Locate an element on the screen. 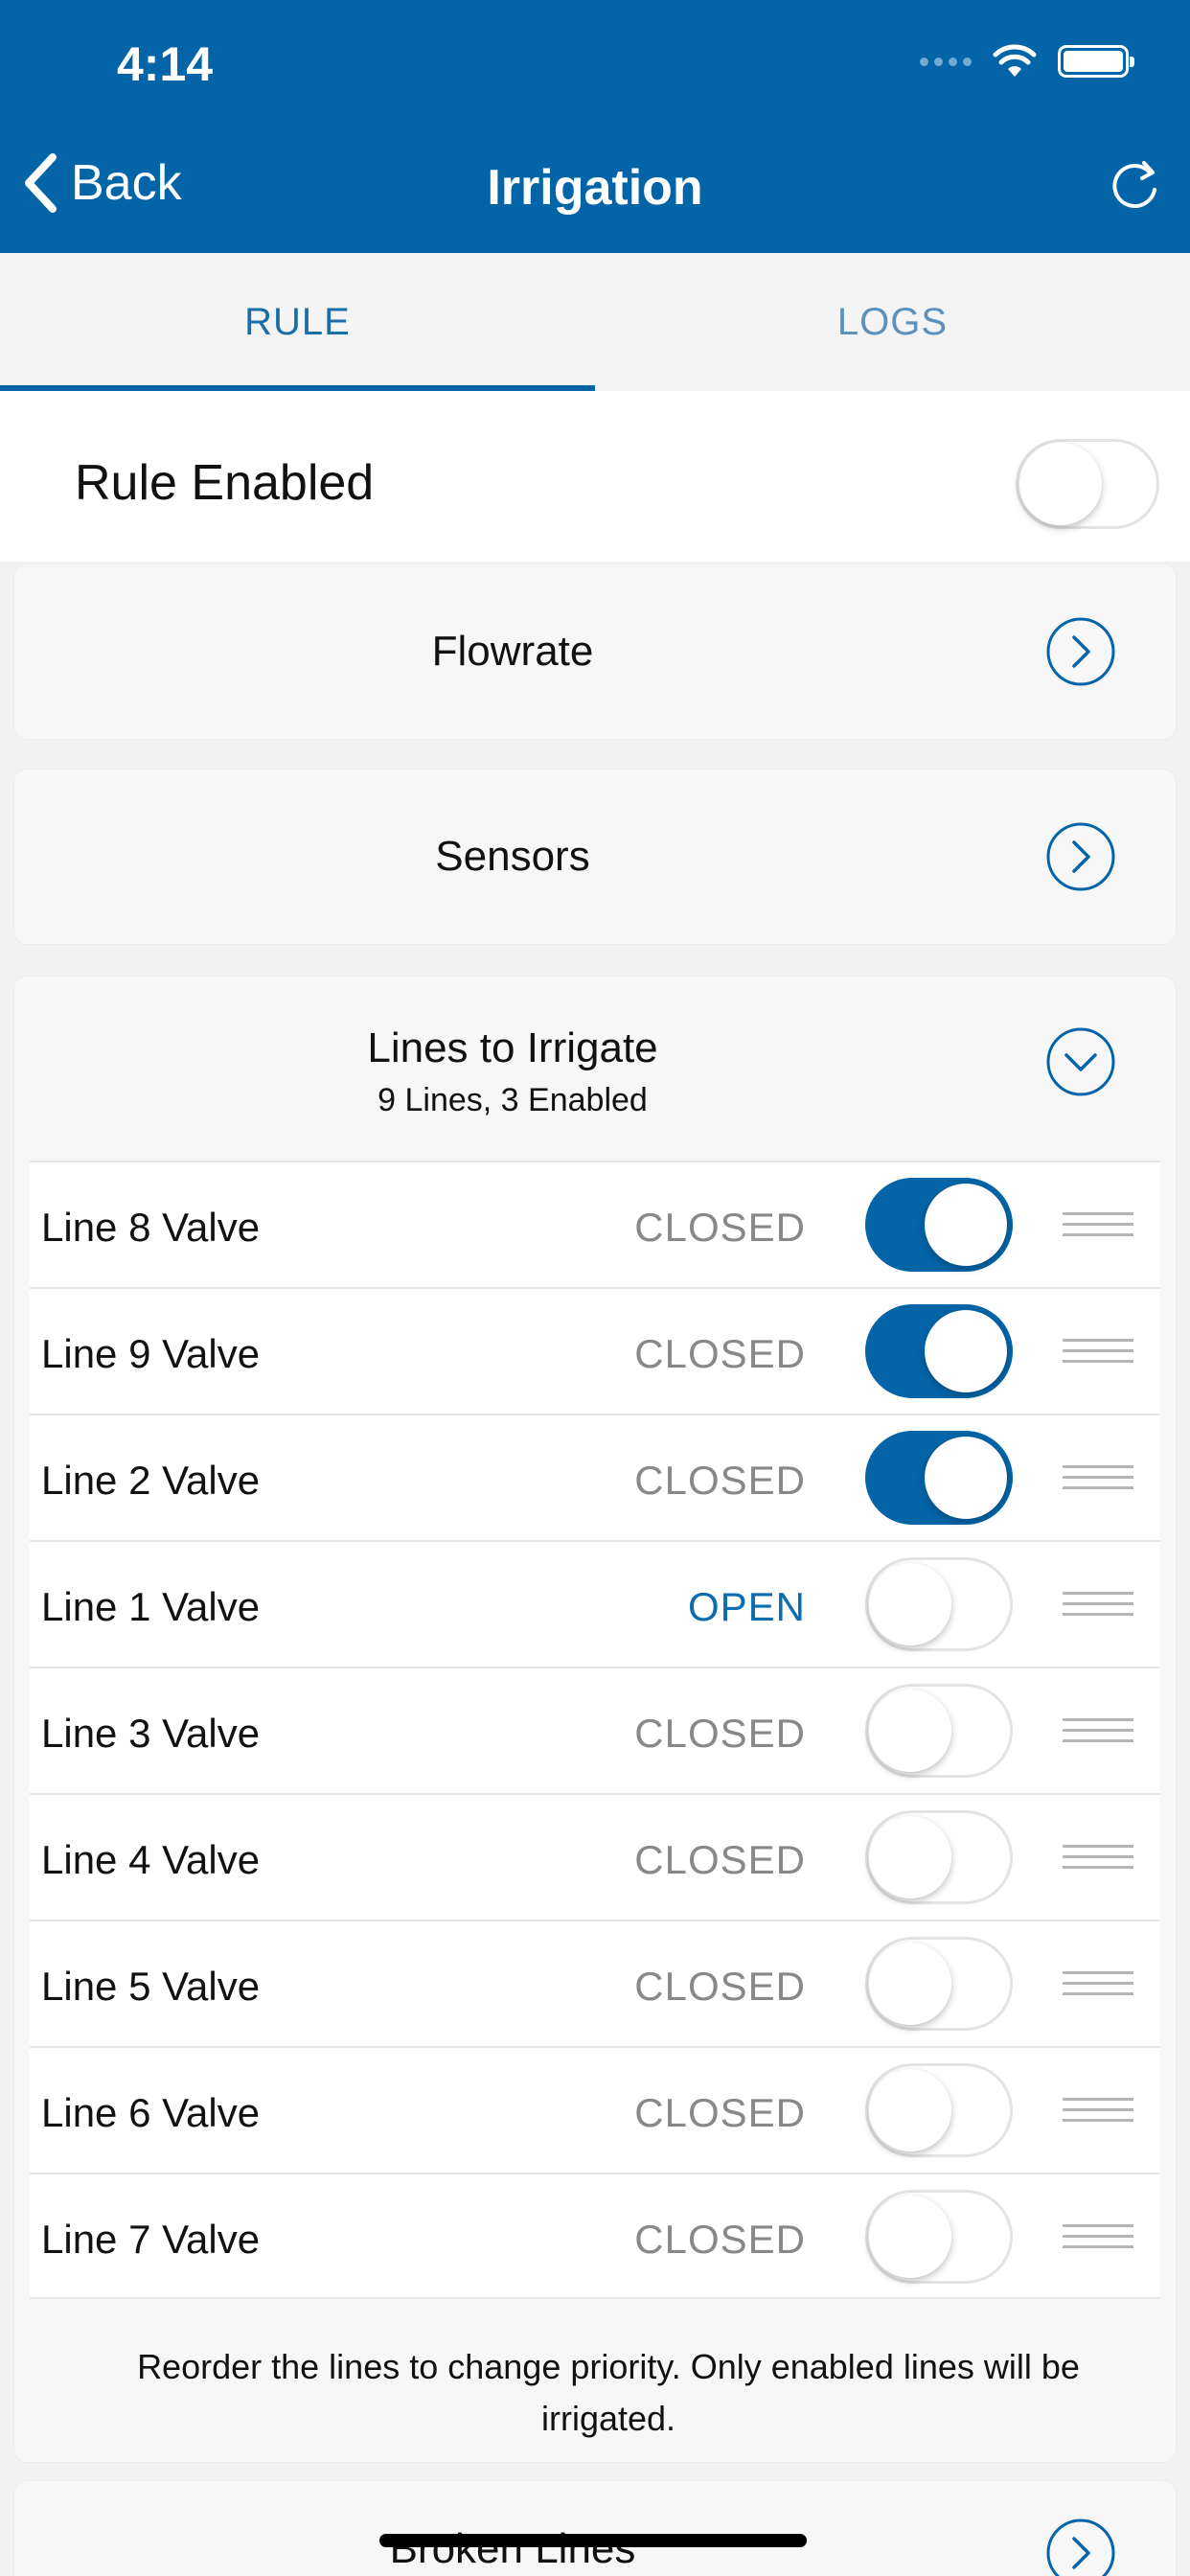 This screenshot has width=1190, height=2576. rule-enabled-toggle is located at coordinates (1088, 484).